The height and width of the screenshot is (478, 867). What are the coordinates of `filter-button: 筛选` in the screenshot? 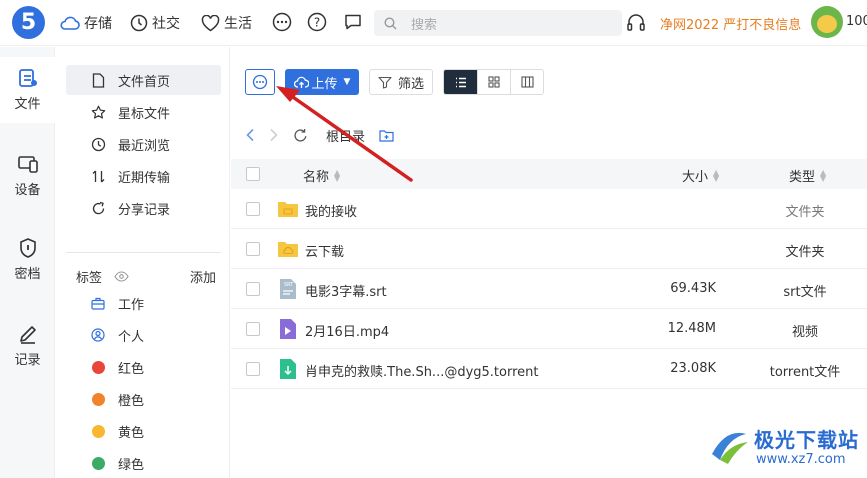 It's located at (401, 82).